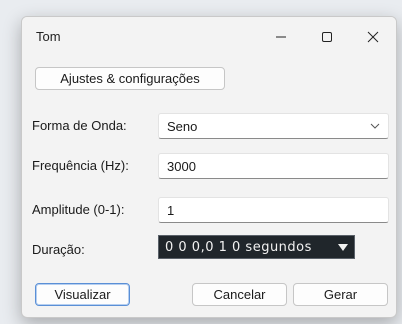 The image size is (402, 324). What do you see at coordinates (273, 166) in the screenshot?
I see `frequency-field: 3000` at bounding box center [273, 166].